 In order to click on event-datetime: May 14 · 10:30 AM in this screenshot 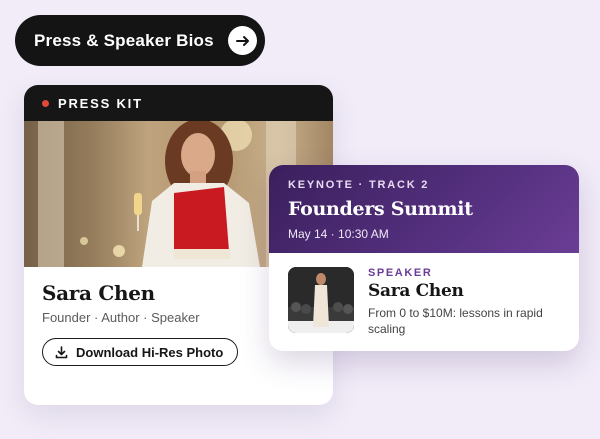, I will do `click(338, 234)`.